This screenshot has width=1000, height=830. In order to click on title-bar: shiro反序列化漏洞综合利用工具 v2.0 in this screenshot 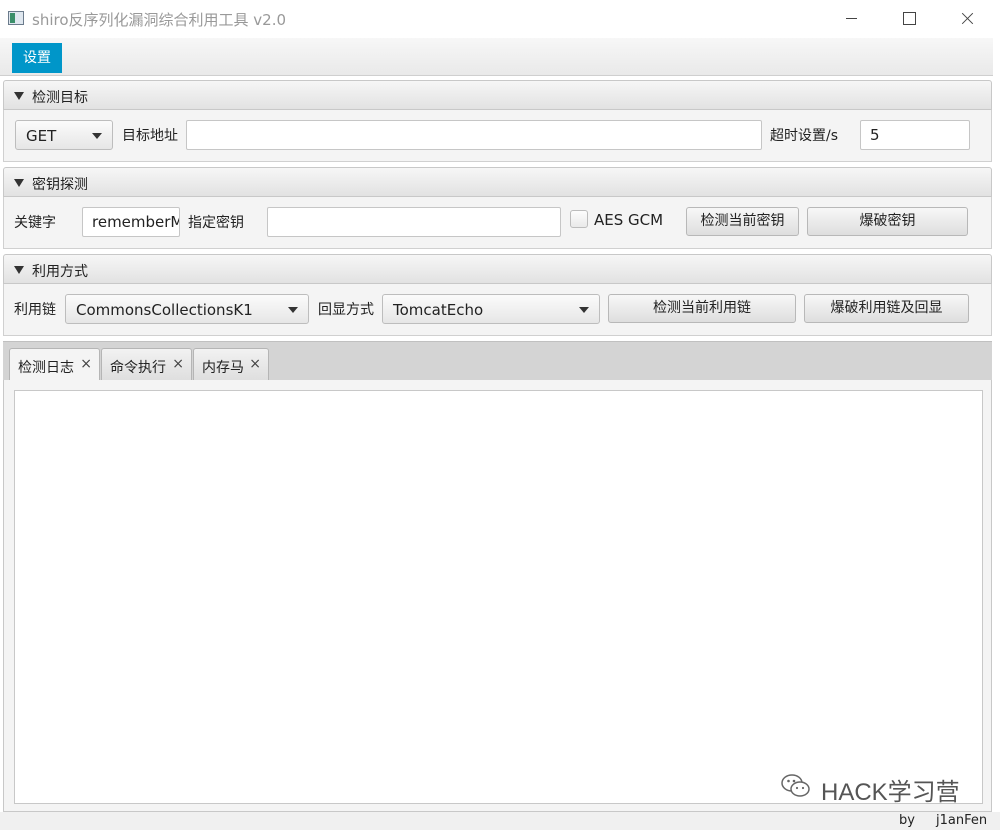, I will do `click(500, 19)`.